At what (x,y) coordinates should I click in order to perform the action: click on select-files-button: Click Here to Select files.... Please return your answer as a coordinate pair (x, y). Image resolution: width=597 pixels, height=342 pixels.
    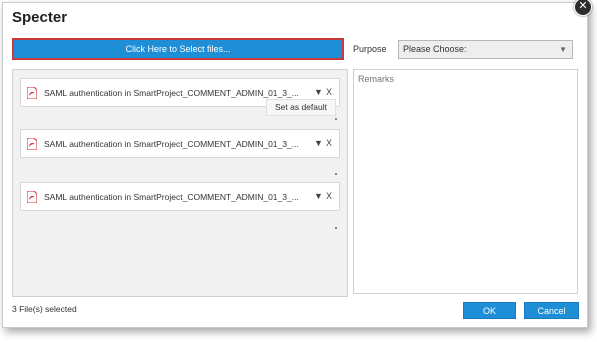
    Looking at the image, I should click on (178, 49).